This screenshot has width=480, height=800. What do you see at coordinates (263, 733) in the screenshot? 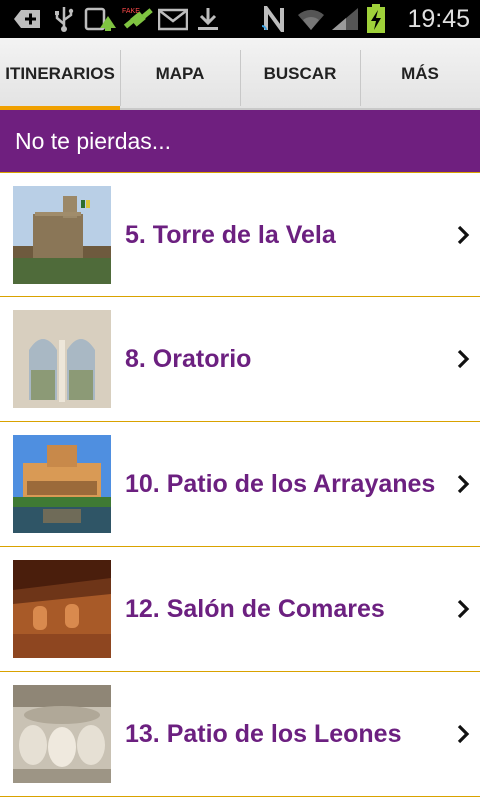
I see `item-label: 13. Patio de los Leones` at bounding box center [263, 733].